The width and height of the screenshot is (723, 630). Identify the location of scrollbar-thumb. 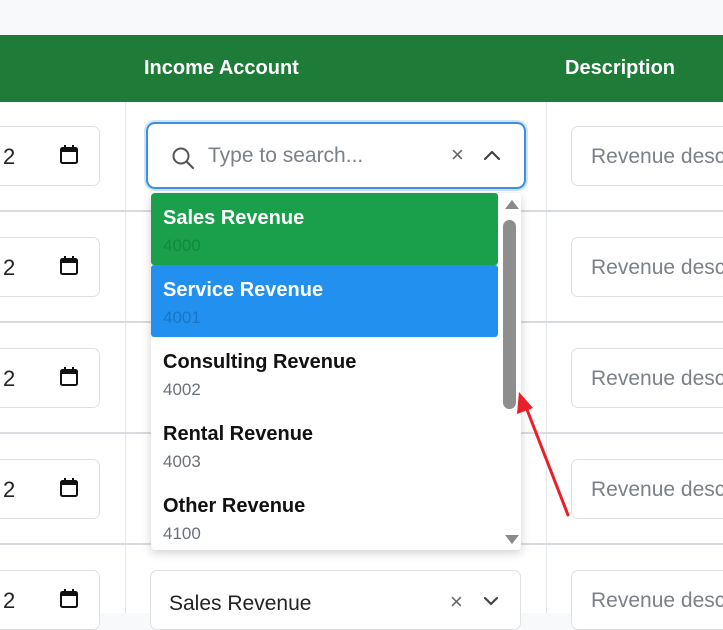
(509, 314).